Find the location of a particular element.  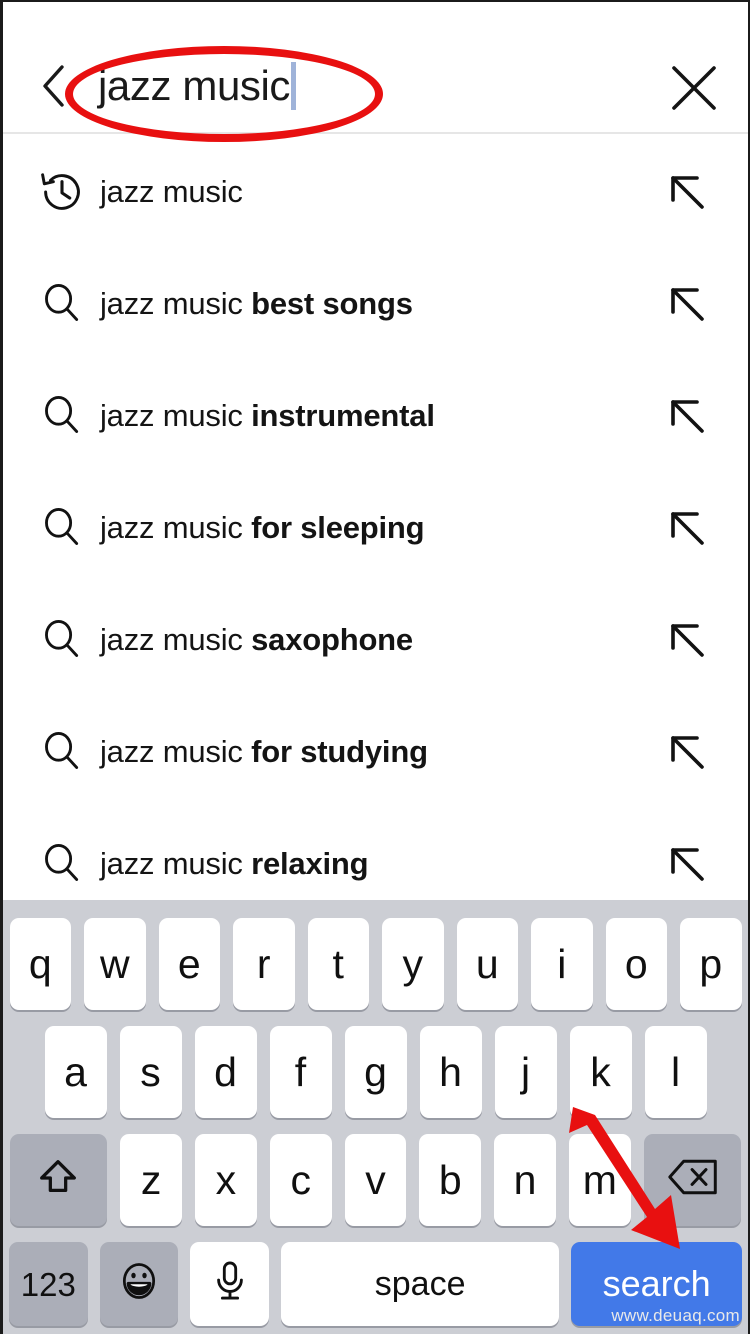

key-h: h is located at coordinates (450, 1072).